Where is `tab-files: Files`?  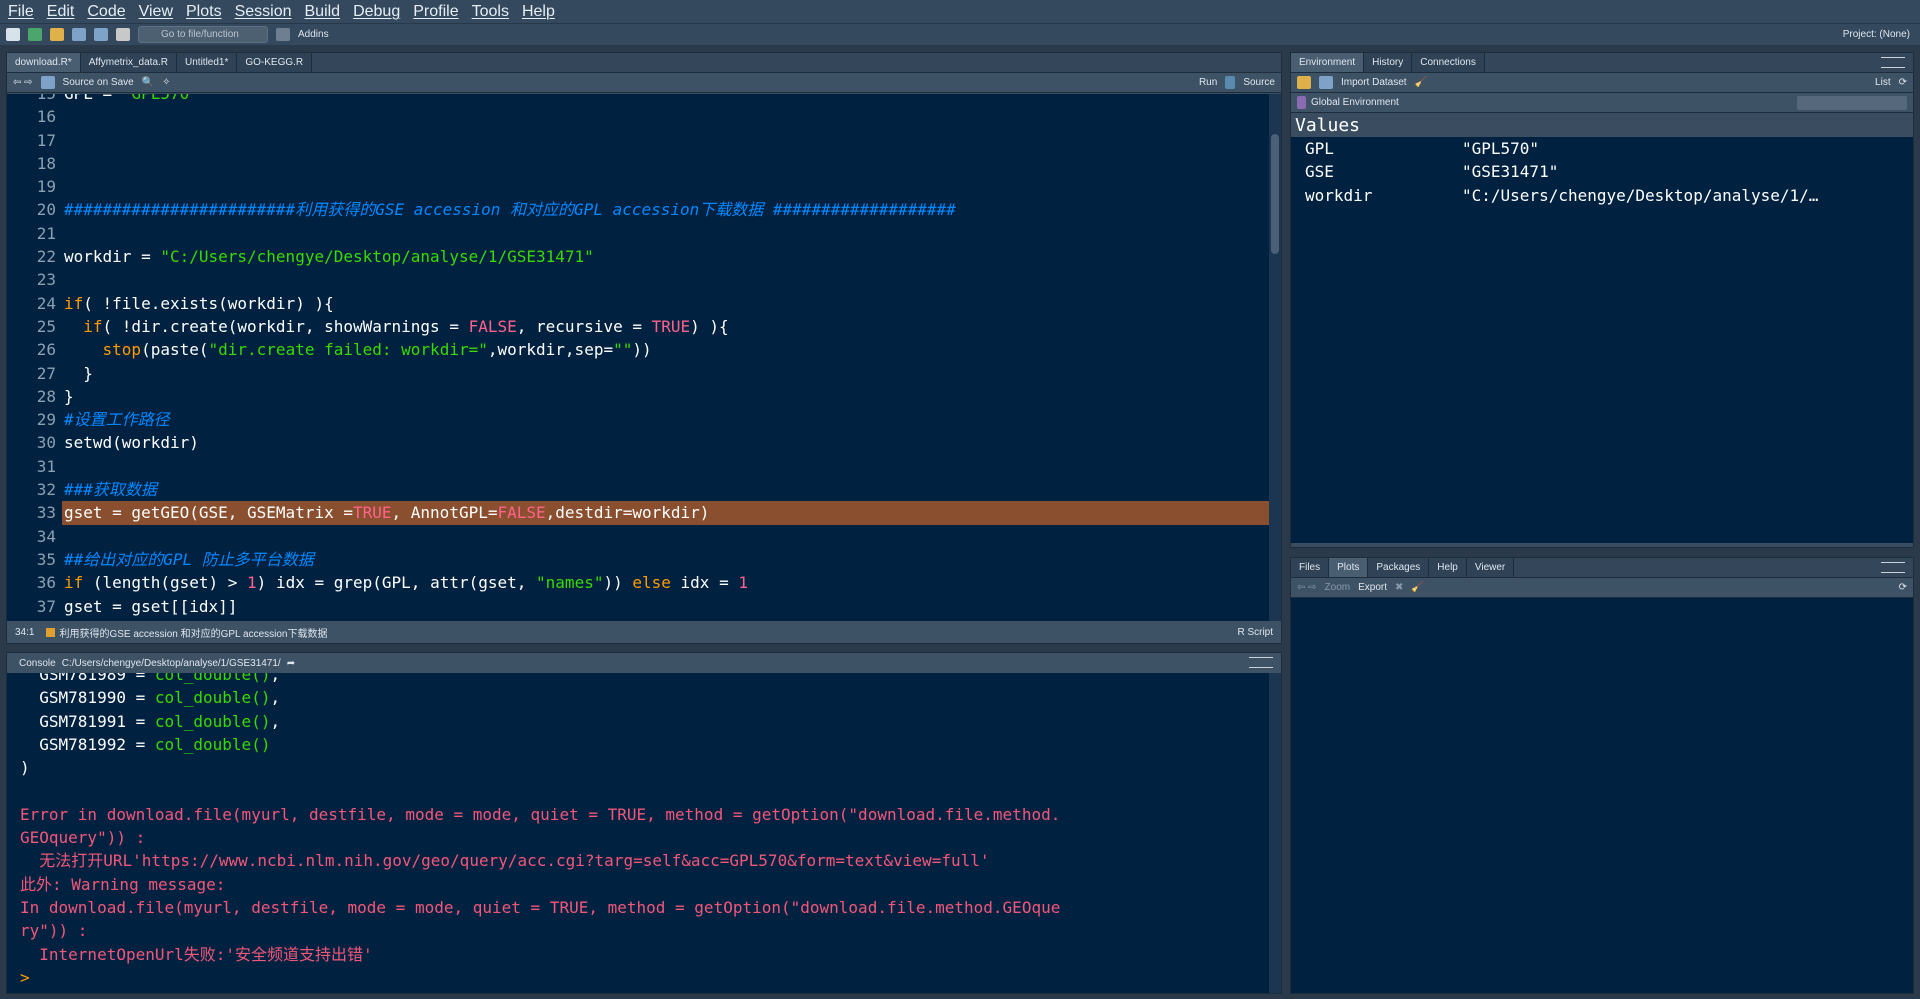 tab-files: Files is located at coordinates (1310, 567).